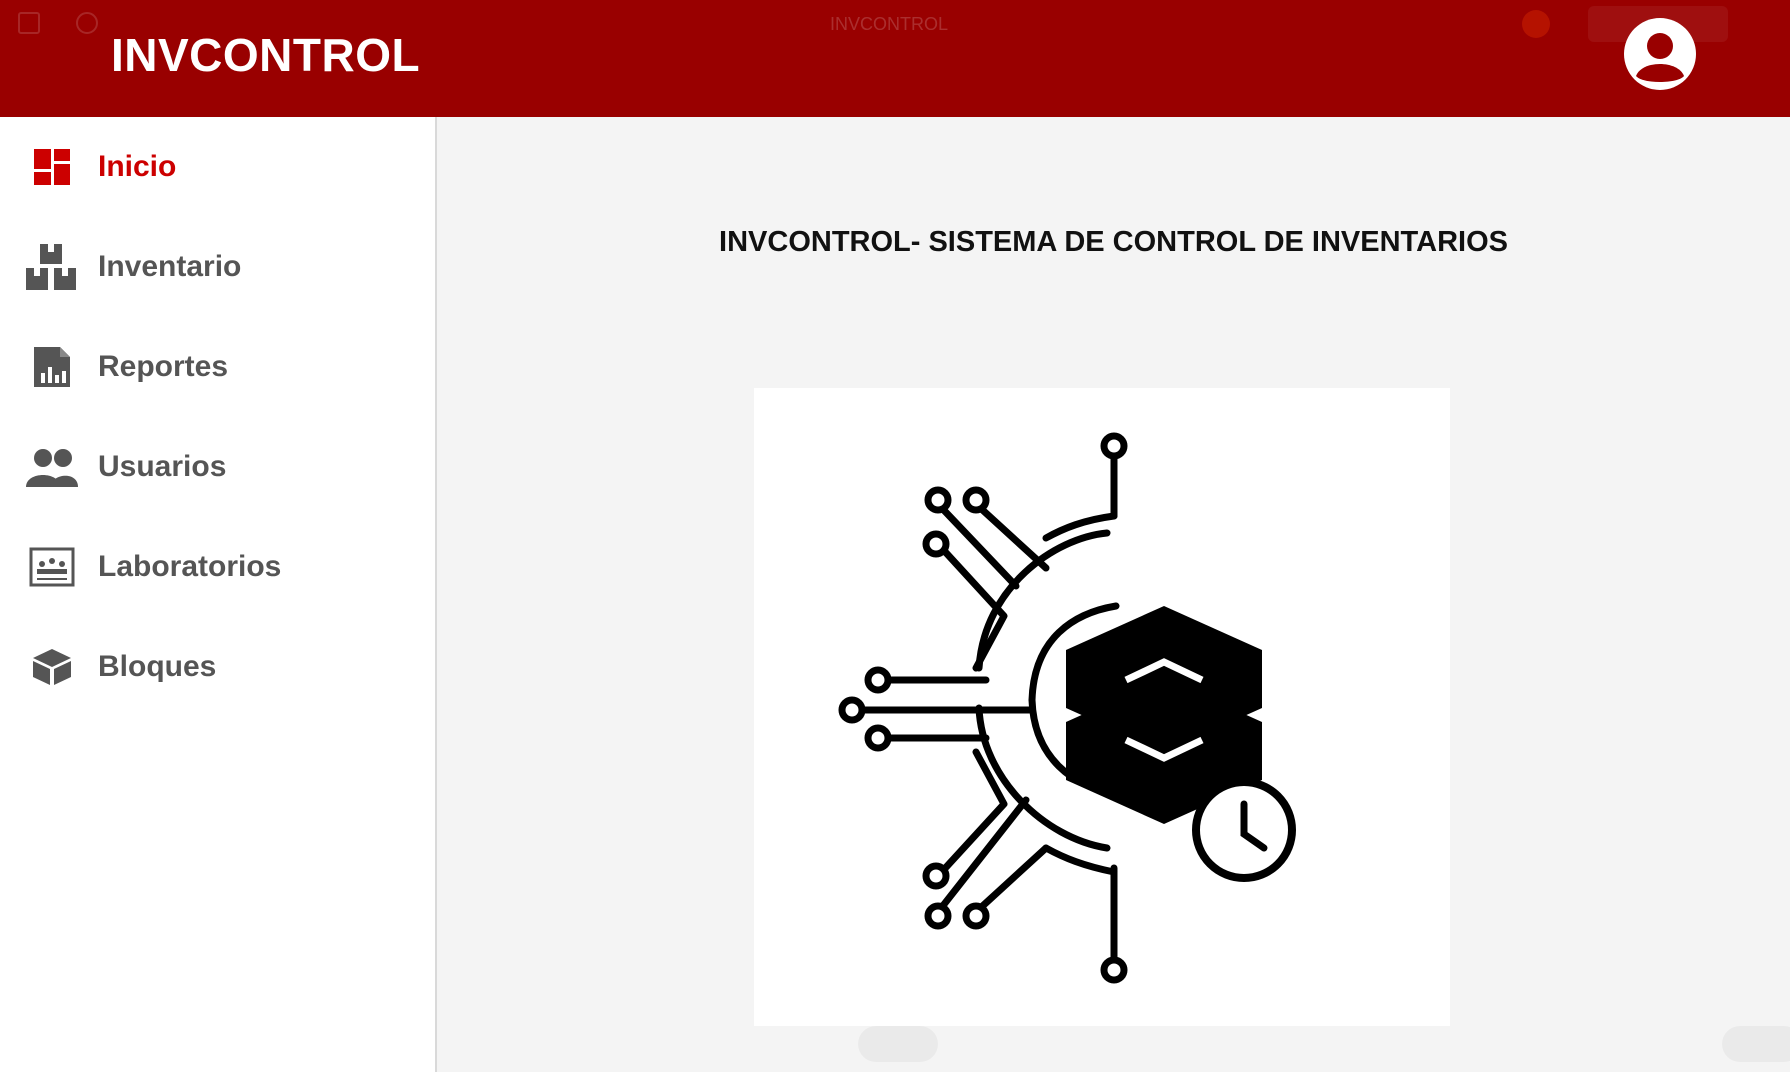 Image resolution: width=1790 pixels, height=1072 pixels. I want to click on cube-icon, so click(52, 667).